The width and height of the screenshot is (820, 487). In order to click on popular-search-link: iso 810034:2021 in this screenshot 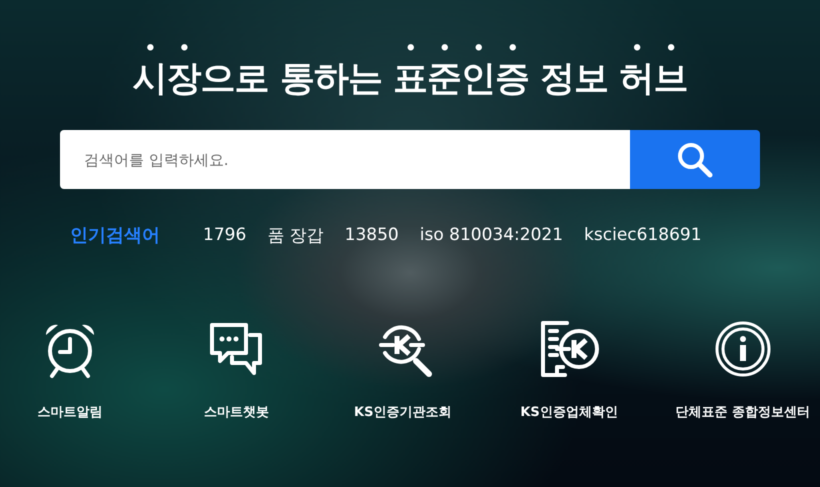, I will do `click(492, 235)`.